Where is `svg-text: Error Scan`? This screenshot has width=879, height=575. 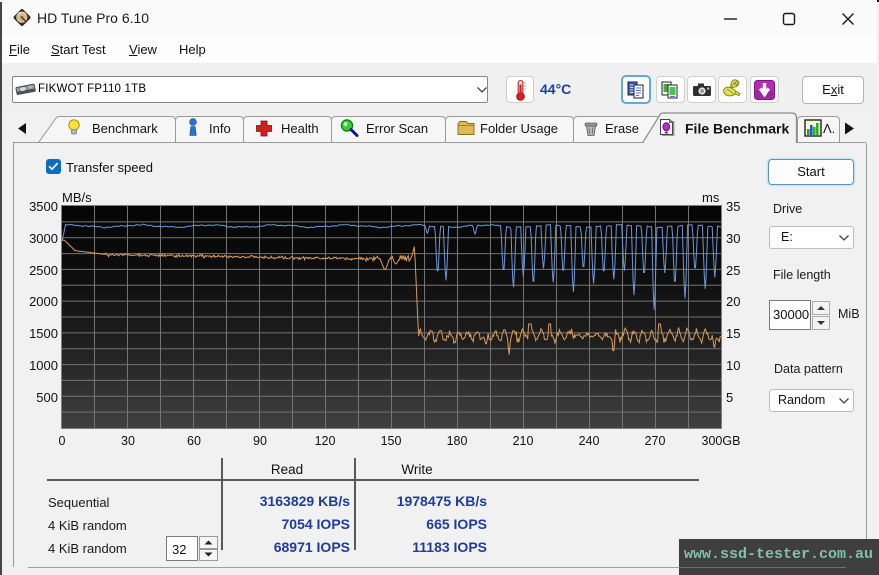
svg-text: Error Scan is located at coordinates (397, 128).